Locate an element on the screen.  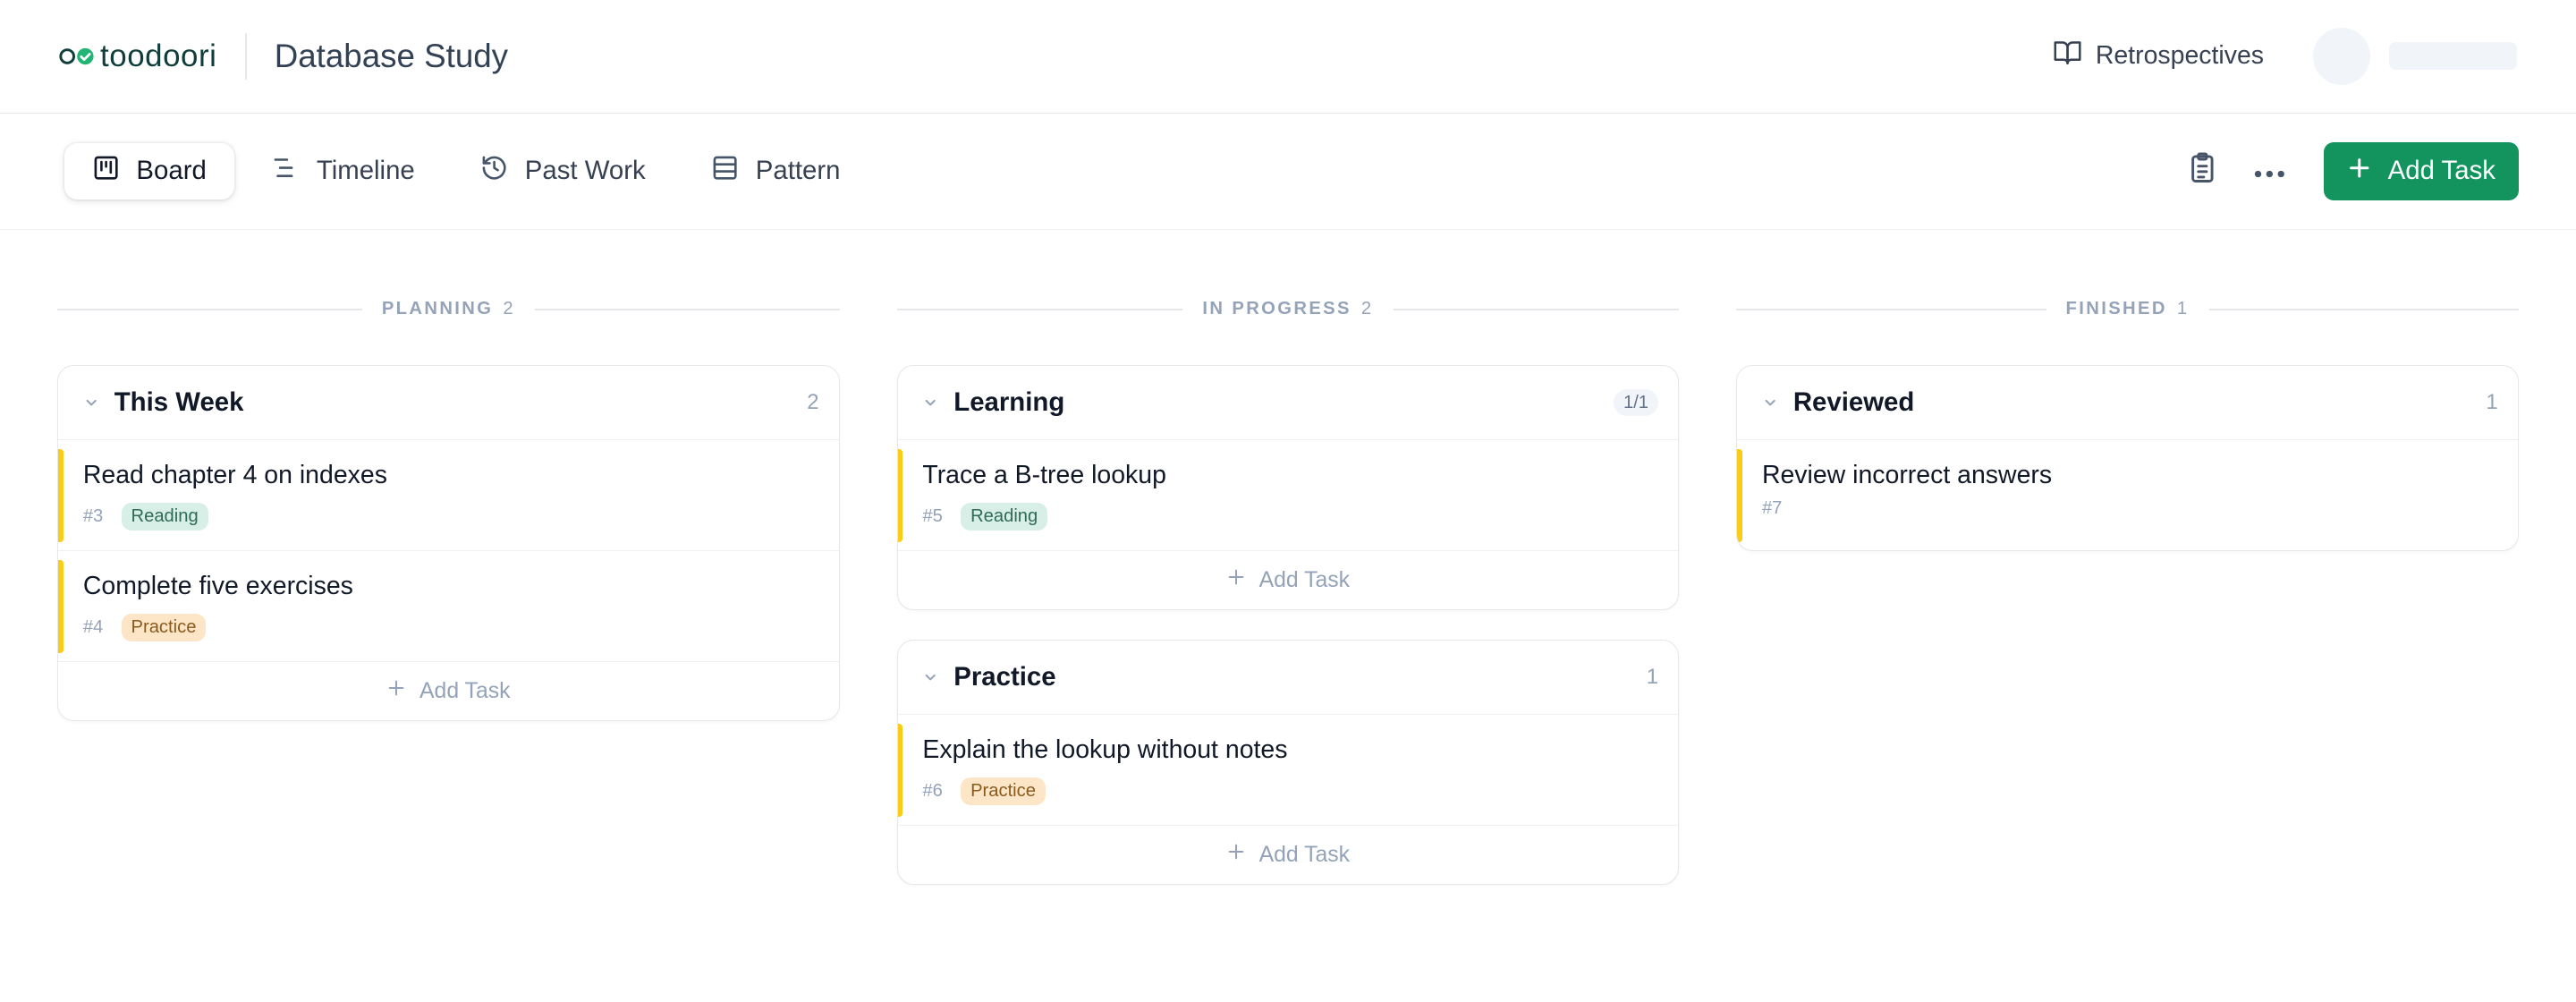
clipboard-icon is located at coordinates (2202, 170).